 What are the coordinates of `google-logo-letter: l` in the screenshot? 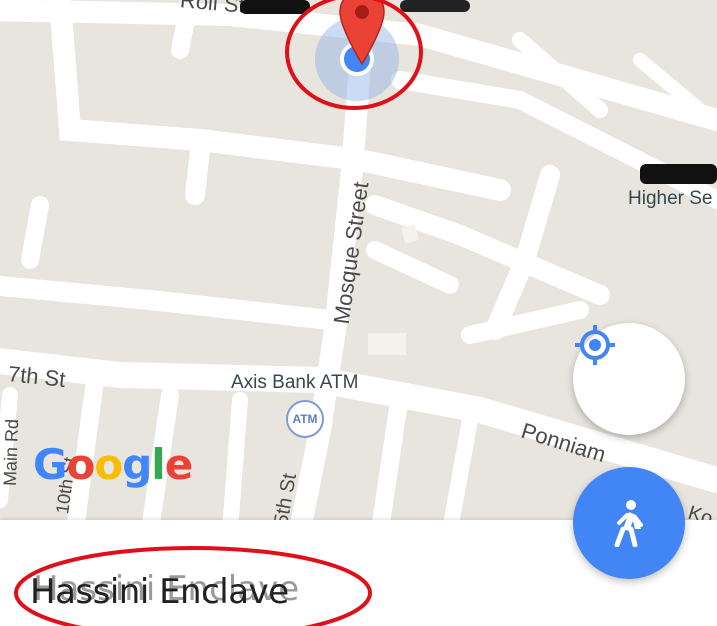 It's located at (158, 464).